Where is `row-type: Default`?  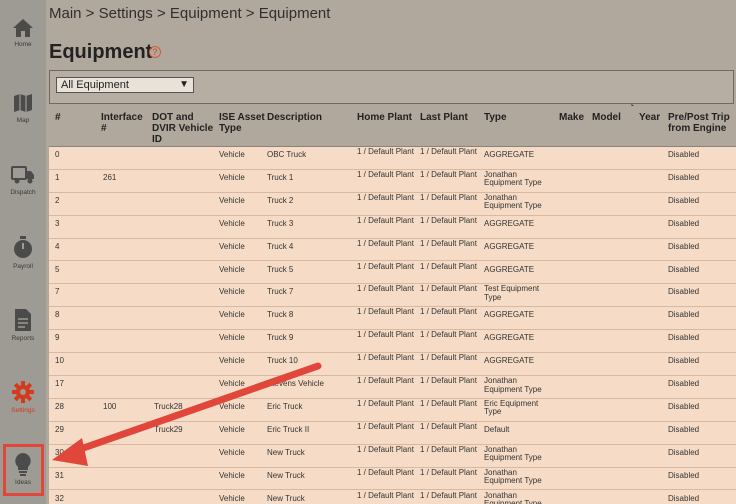 row-type: Default is located at coordinates (497, 429).